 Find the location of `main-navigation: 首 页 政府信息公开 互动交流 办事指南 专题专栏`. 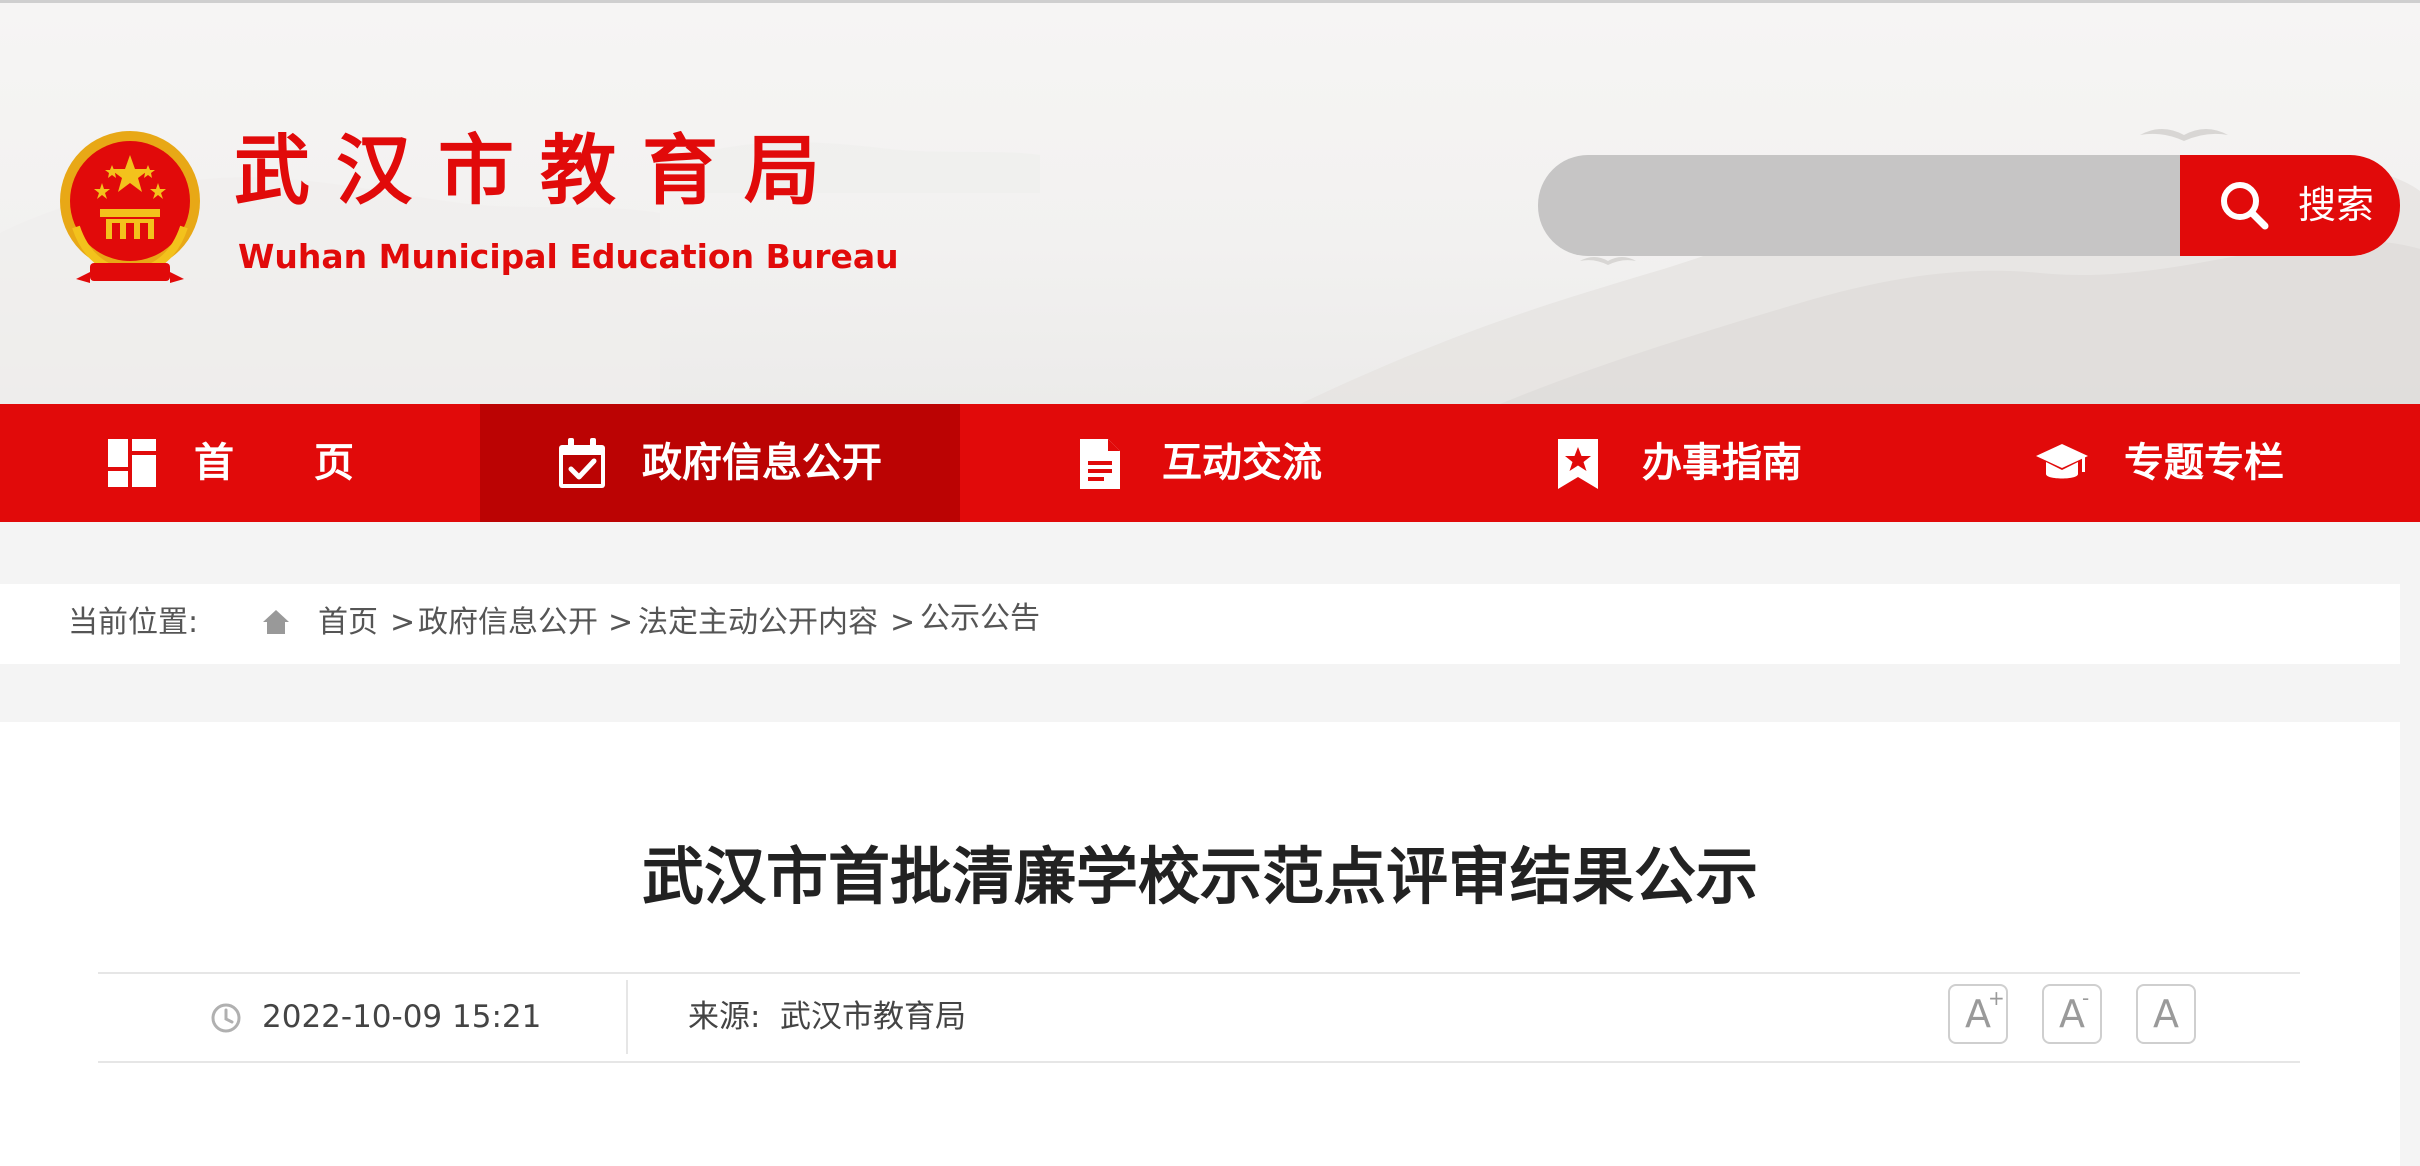

main-navigation: 首 页 政府信息公开 互动交流 办事指南 专题专栏 is located at coordinates (1210, 463).